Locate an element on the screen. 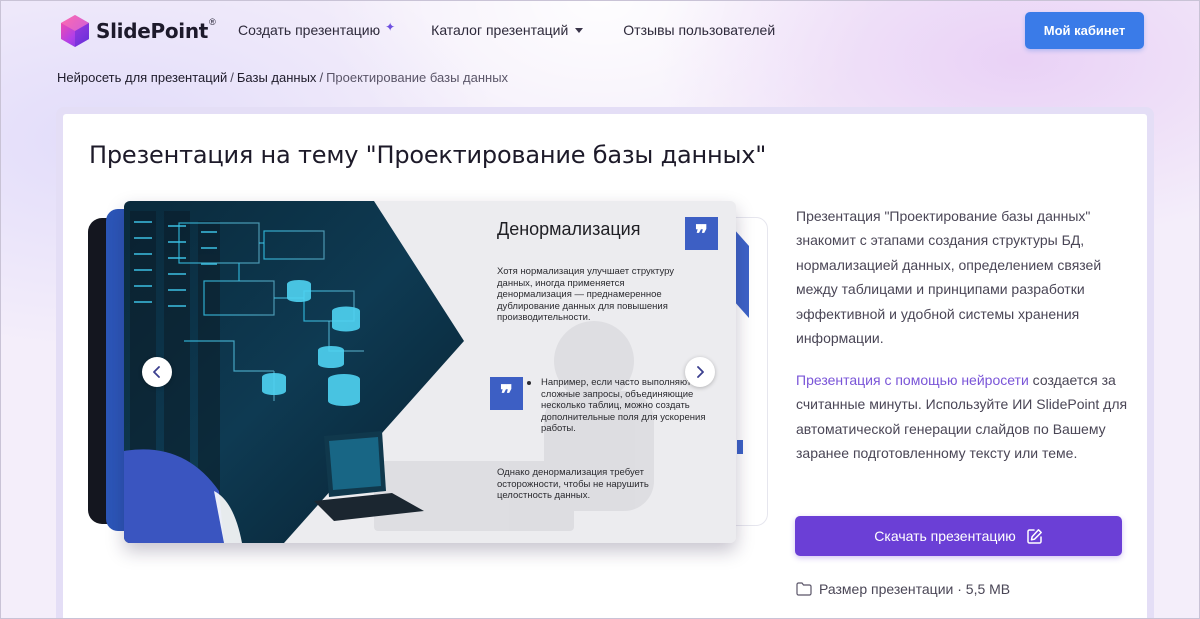  sparkle-icon: ✦ is located at coordinates (390, 27).